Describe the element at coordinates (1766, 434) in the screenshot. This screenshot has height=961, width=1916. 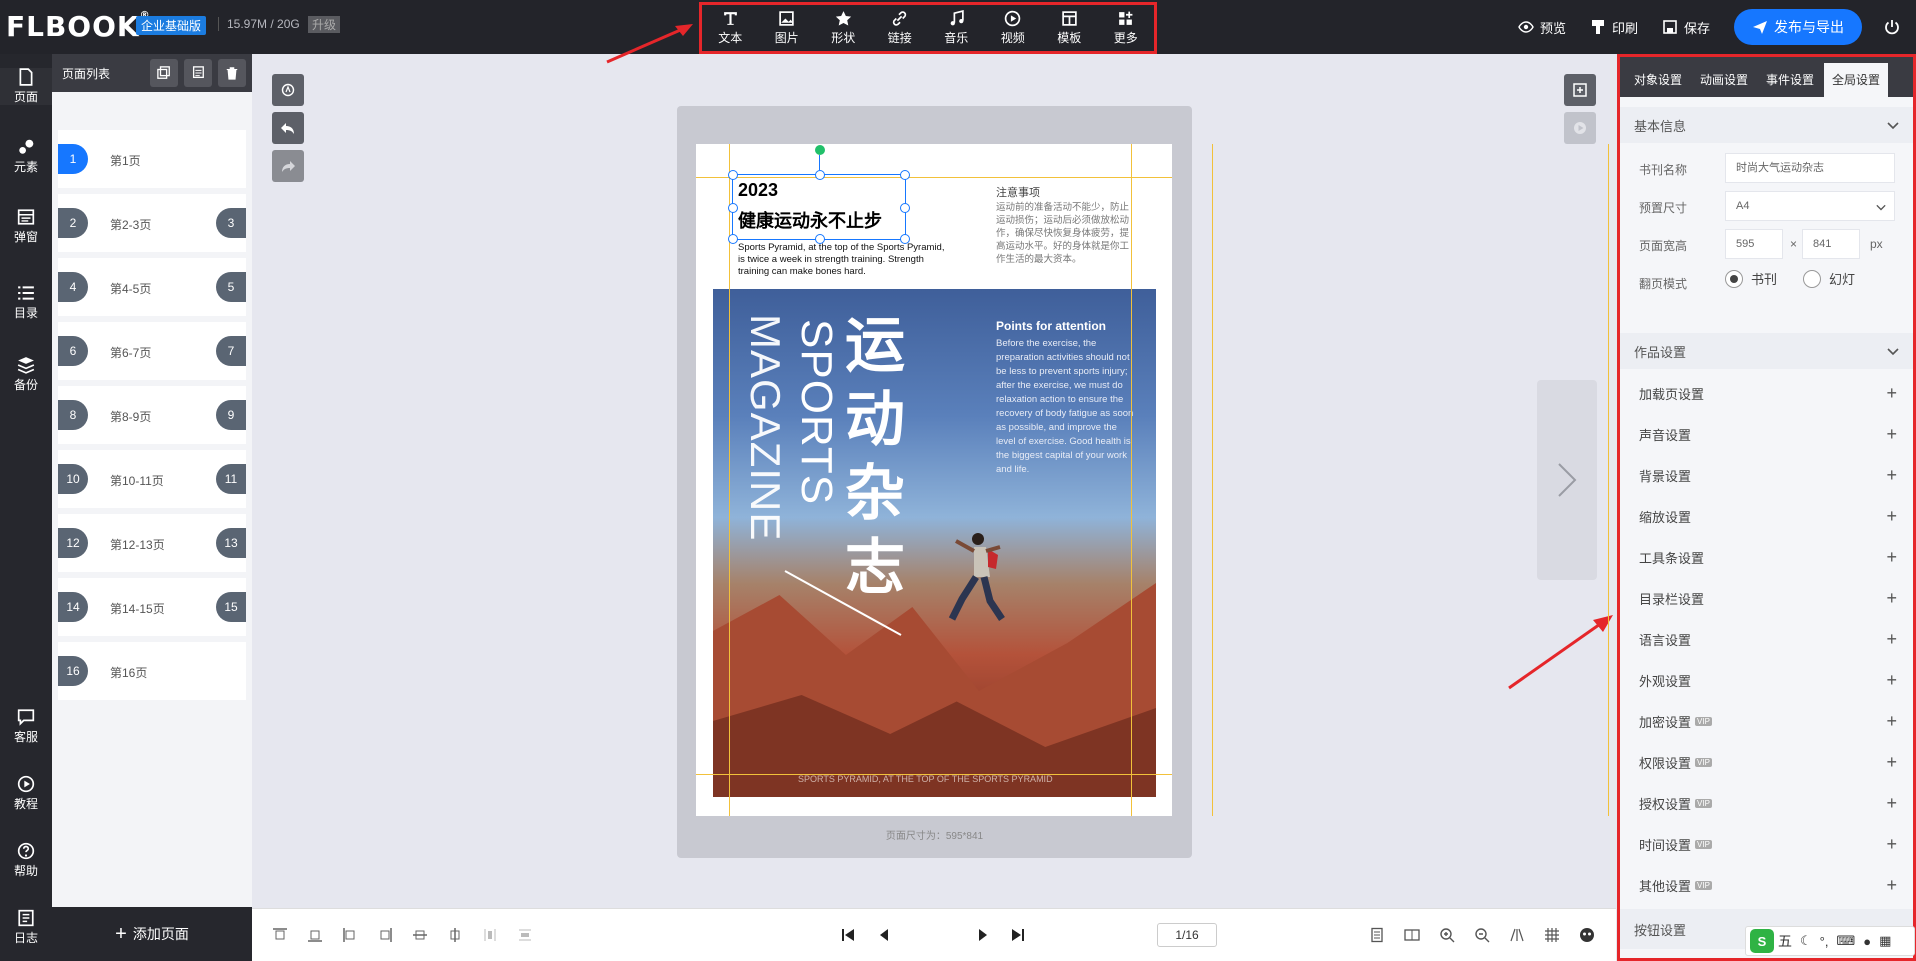
I see `setting-row: 声音设置 +` at that location.